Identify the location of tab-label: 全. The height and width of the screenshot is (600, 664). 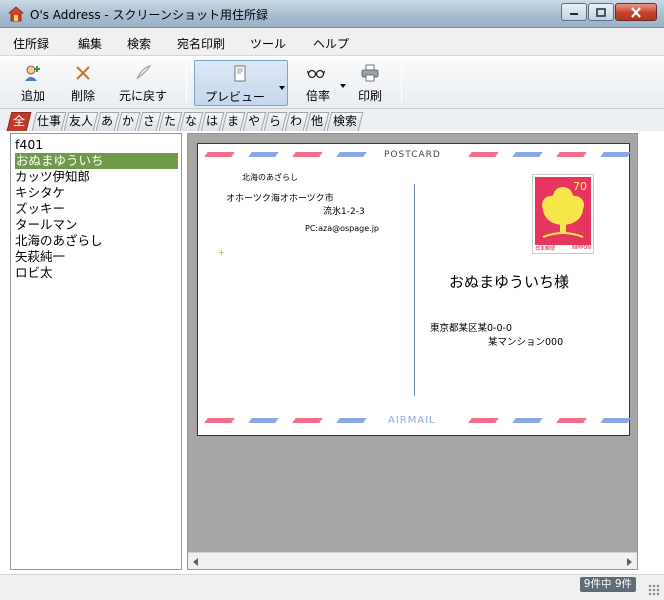
(18, 121).